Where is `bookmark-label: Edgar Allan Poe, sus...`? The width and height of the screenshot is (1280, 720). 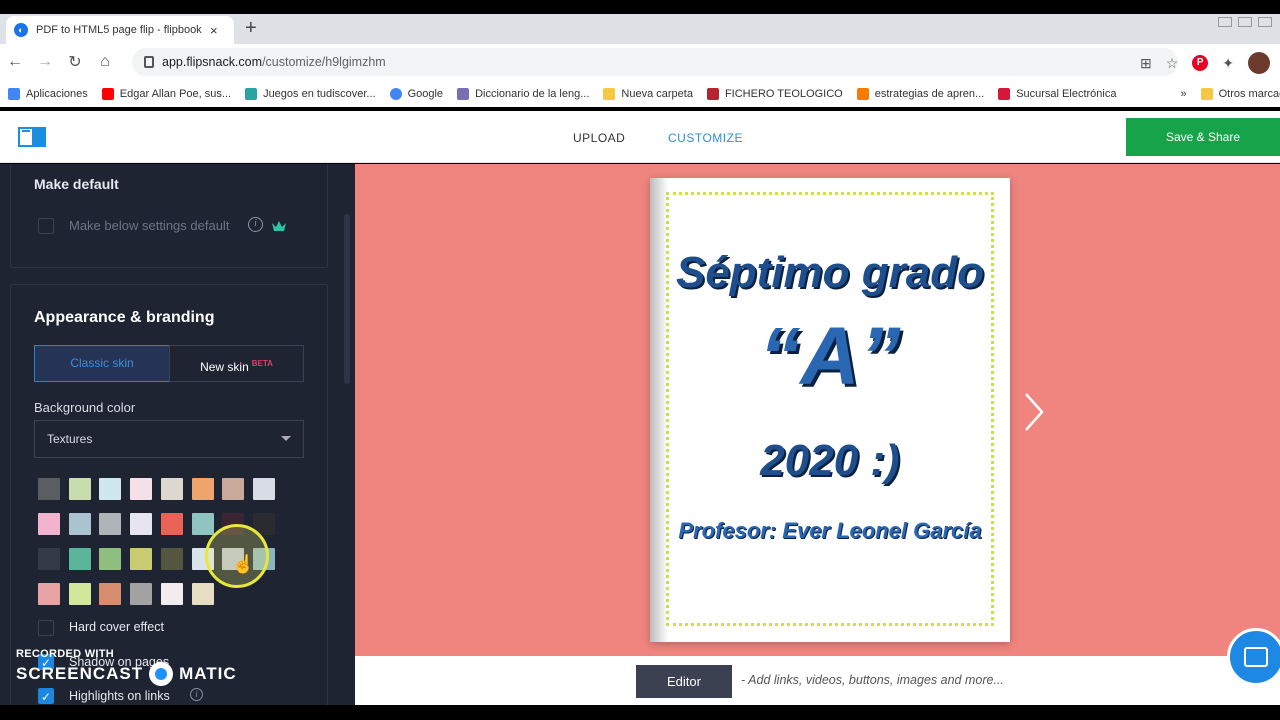 bookmark-label: Edgar Allan Poe, sus... is located at coordinates (175, 93).